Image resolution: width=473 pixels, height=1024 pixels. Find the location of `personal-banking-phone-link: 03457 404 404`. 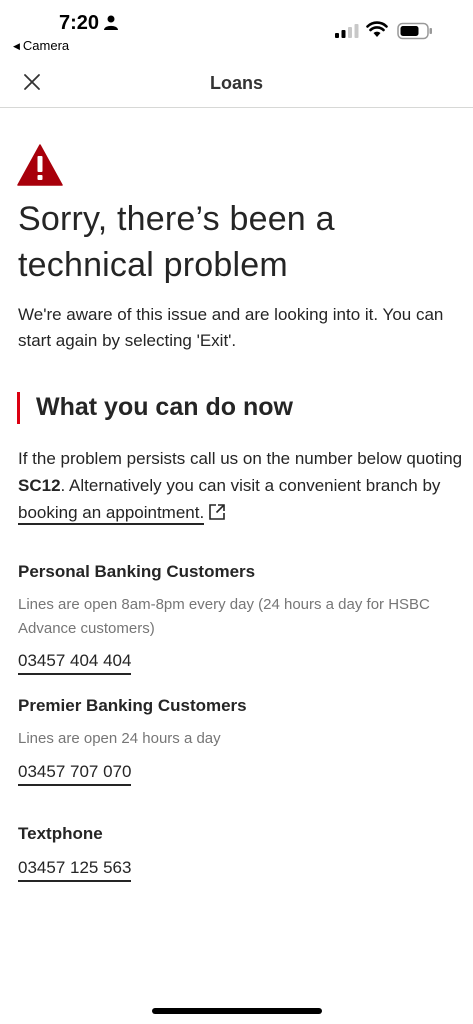

personal-banking-phone-link: 03457 404 404 is located at coordinates (75, 663).